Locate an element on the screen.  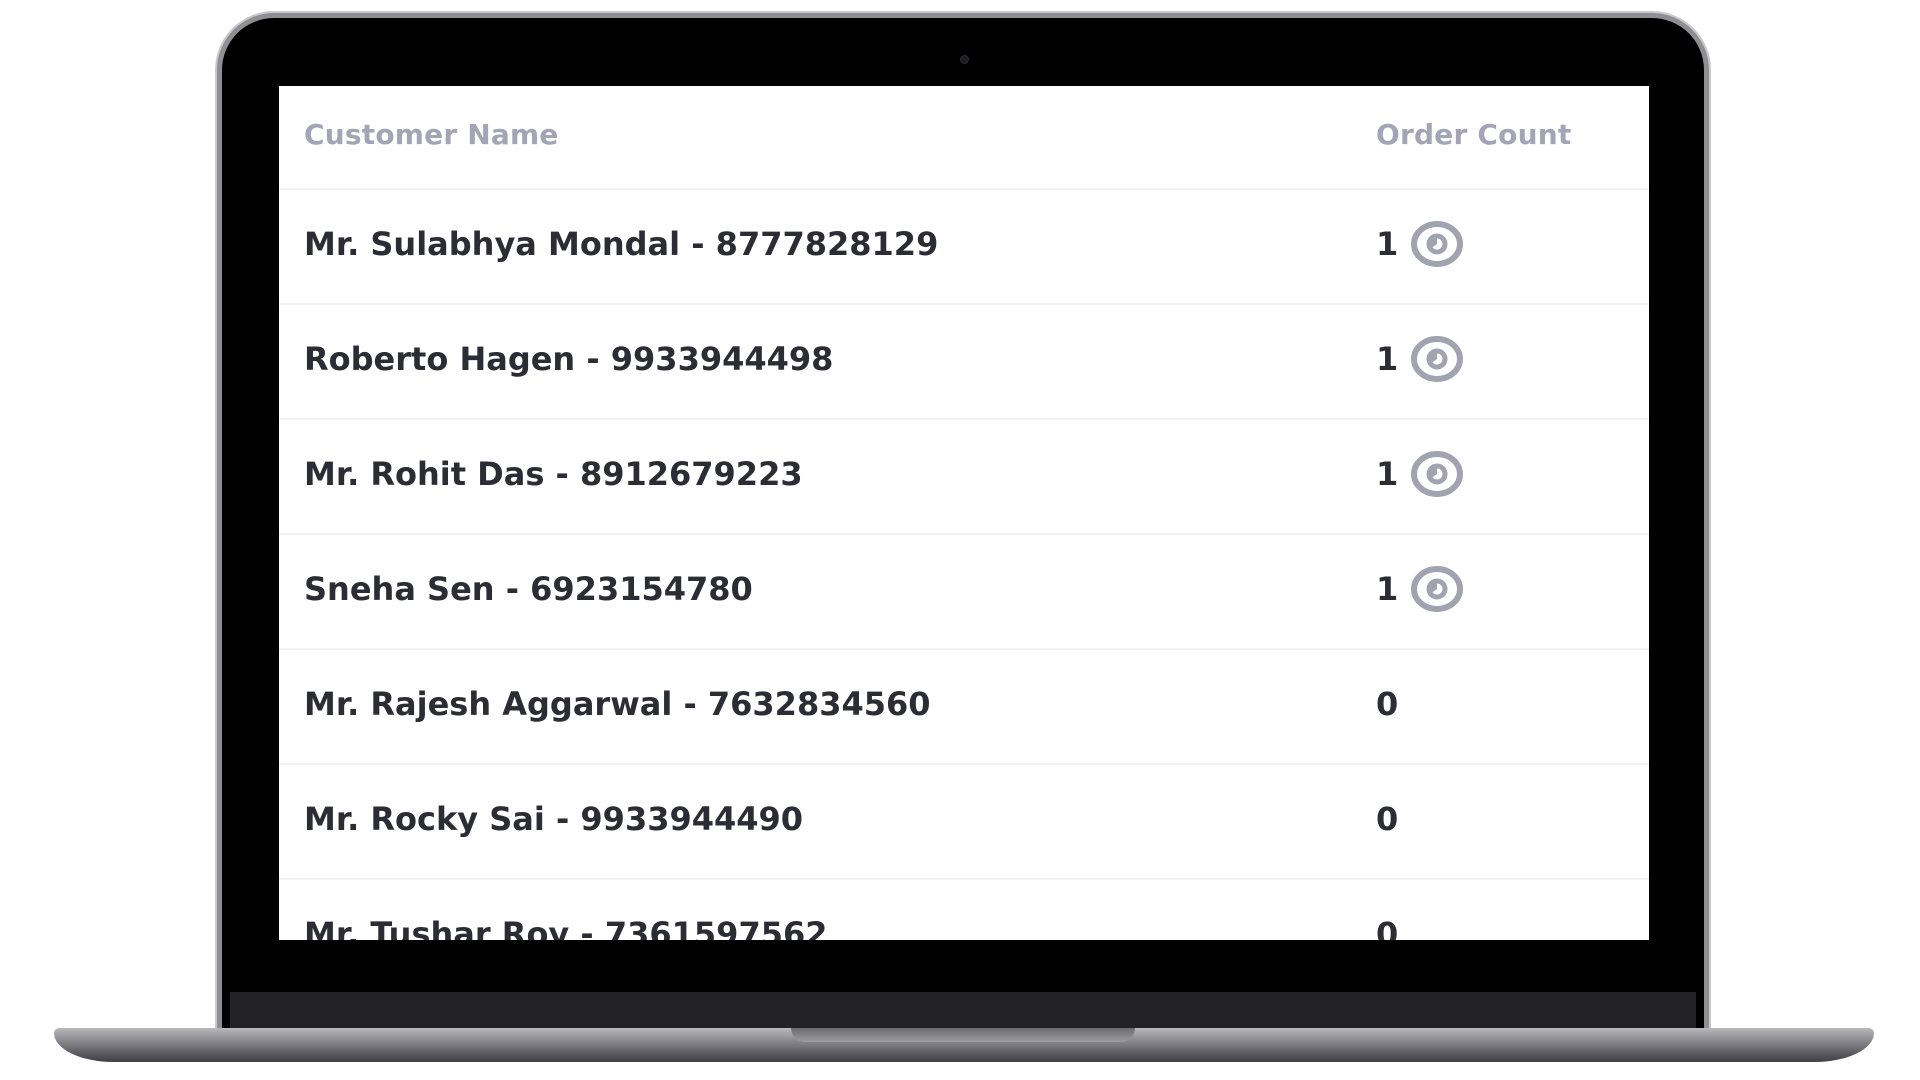
customer-name-cell: Mr. Rohit Das - 8912679223 is located at coordinates (553, 474).